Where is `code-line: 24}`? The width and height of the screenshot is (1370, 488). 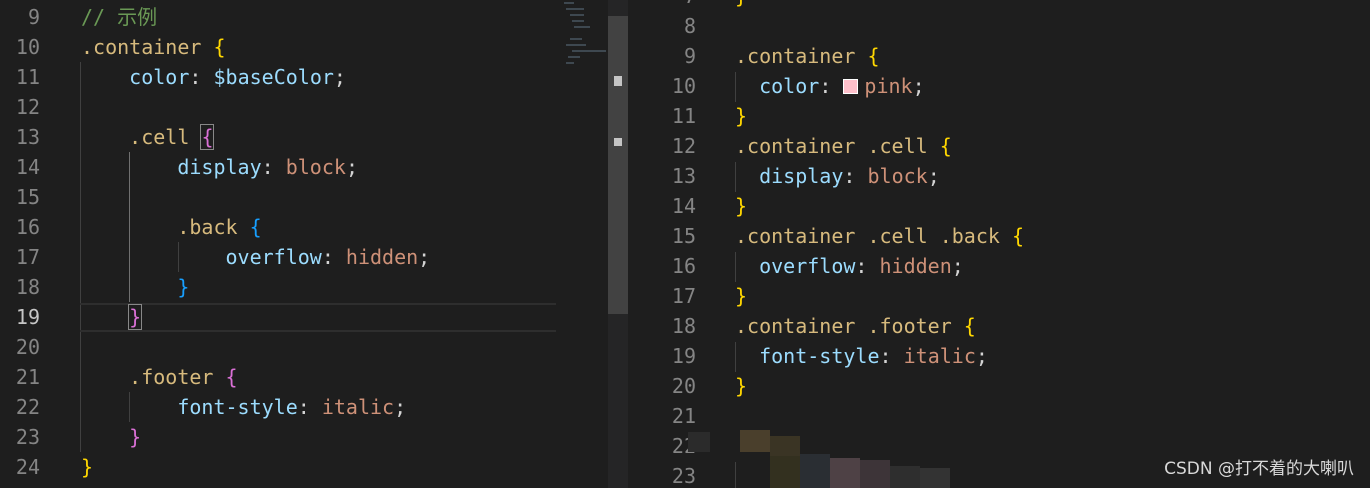 code-line: 24} is located at coordinates (304, 467).